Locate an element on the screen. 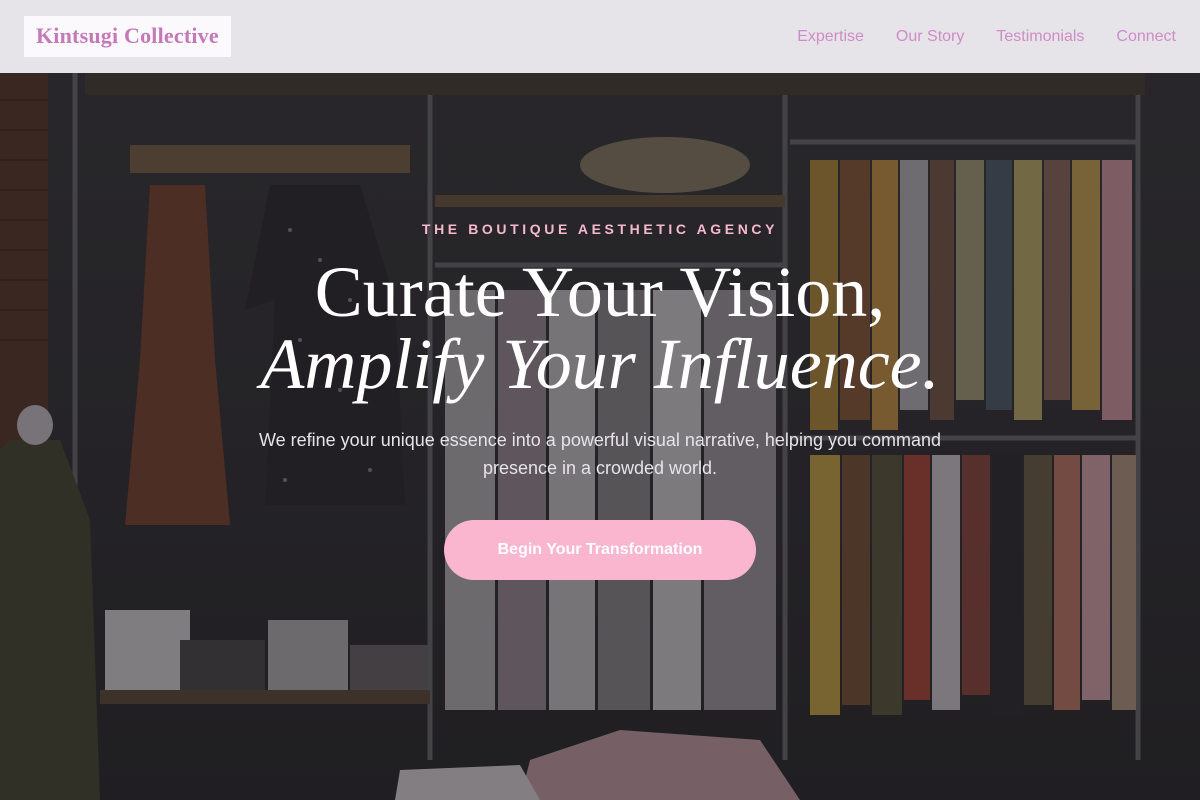 This screenshot has height=800, width=1200. hero-headline-line2: Amplify Your Influence. is located at coordinates (600, 364).